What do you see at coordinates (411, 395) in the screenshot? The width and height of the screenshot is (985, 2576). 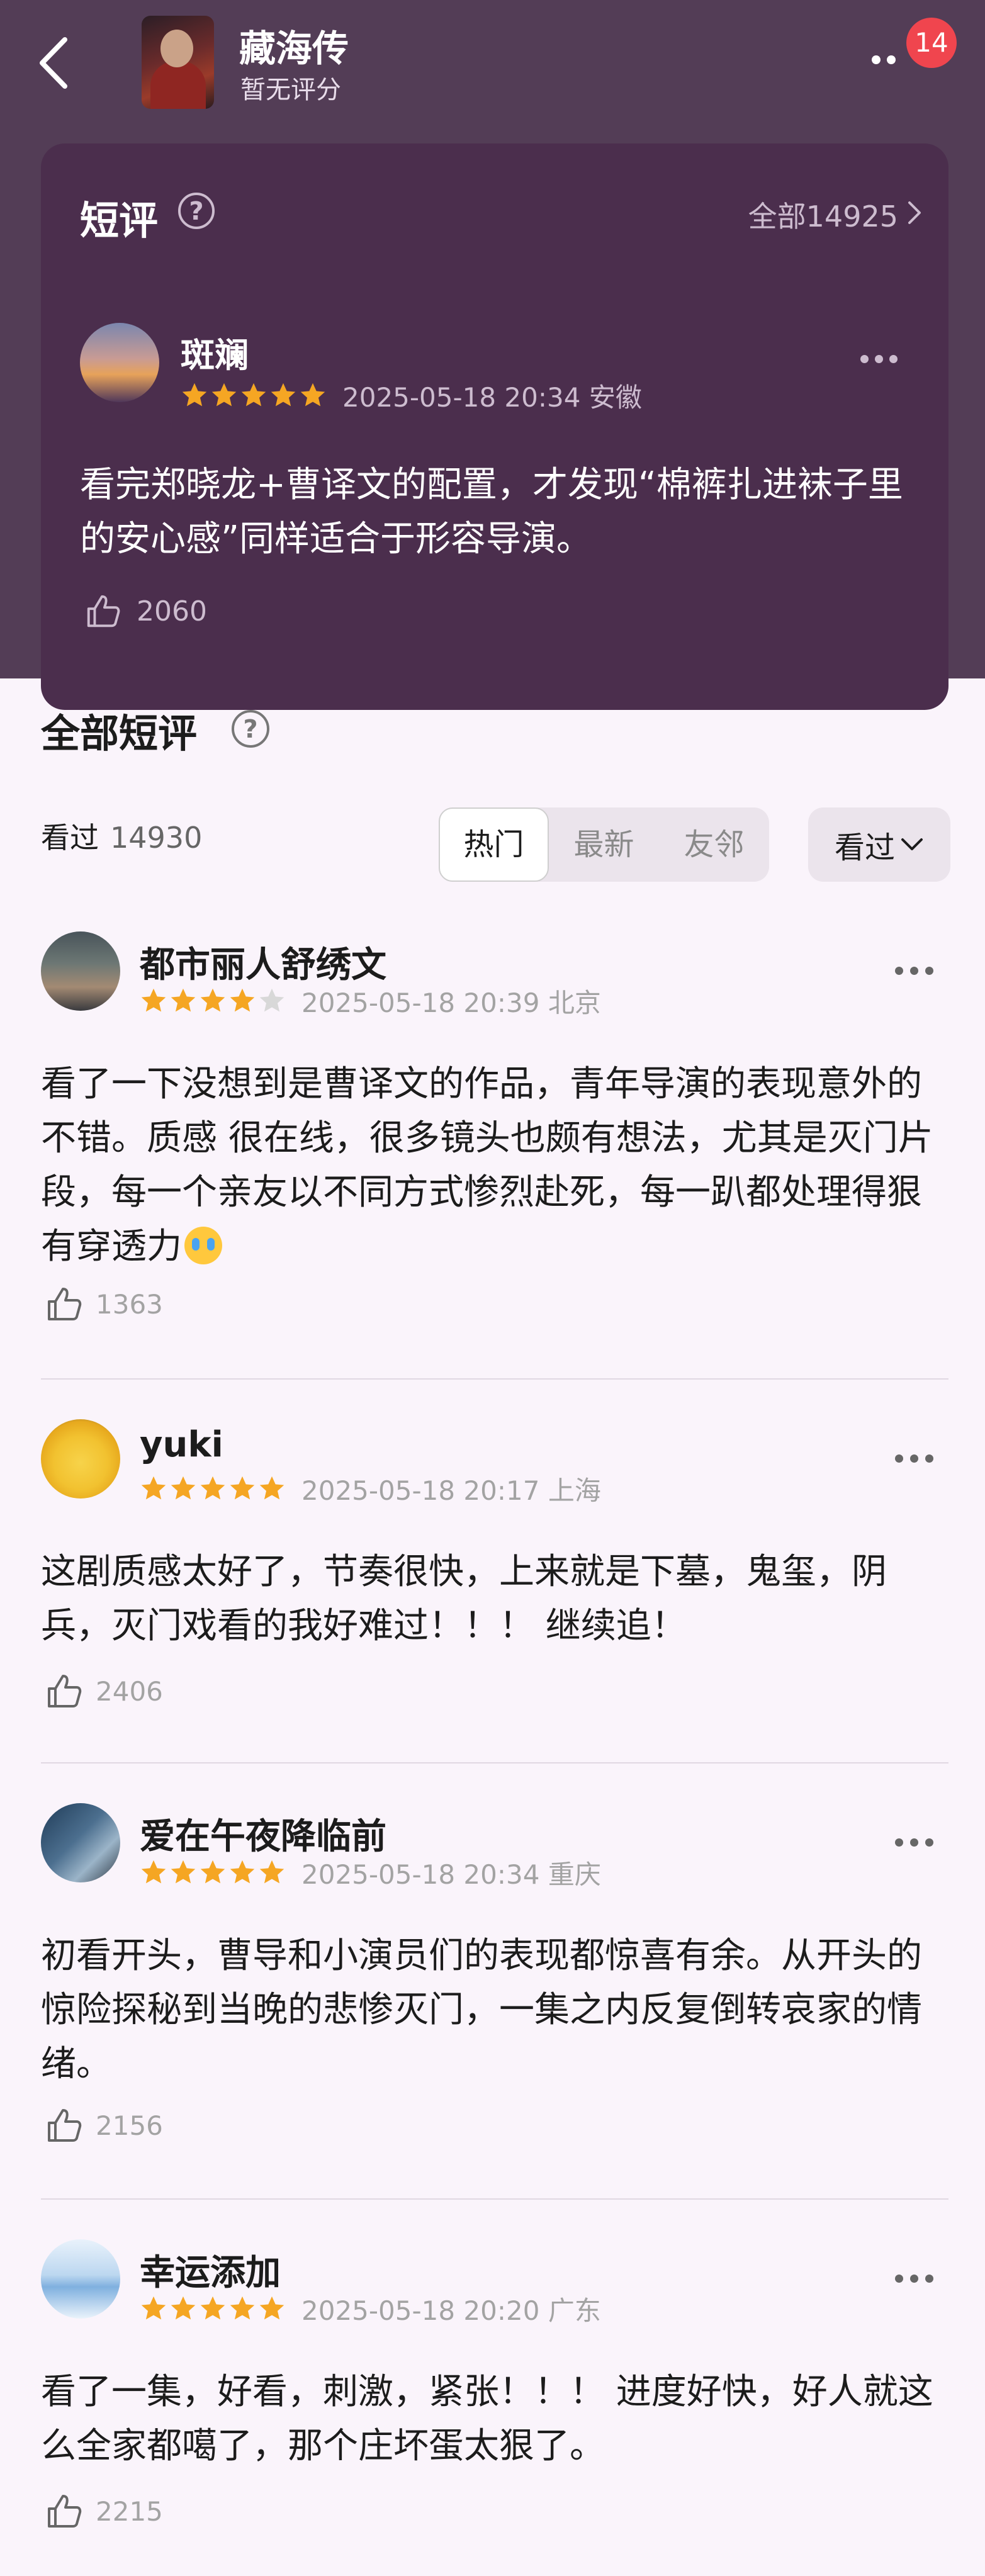 I see `review-meta: 2025-05-18 20:34 安徽` at bounding box center [411, 395].